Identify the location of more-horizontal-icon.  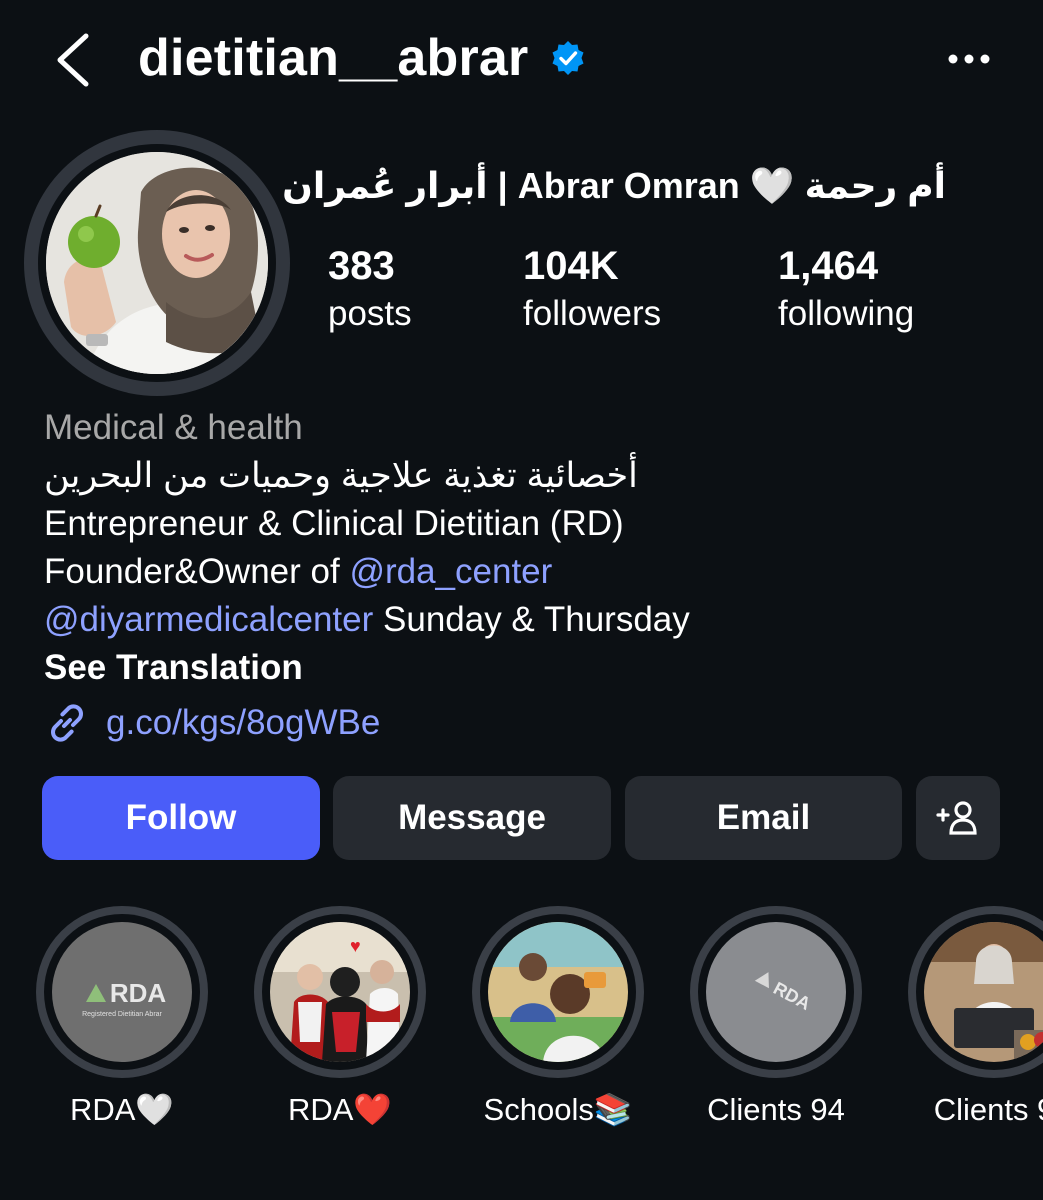
(969, 59).